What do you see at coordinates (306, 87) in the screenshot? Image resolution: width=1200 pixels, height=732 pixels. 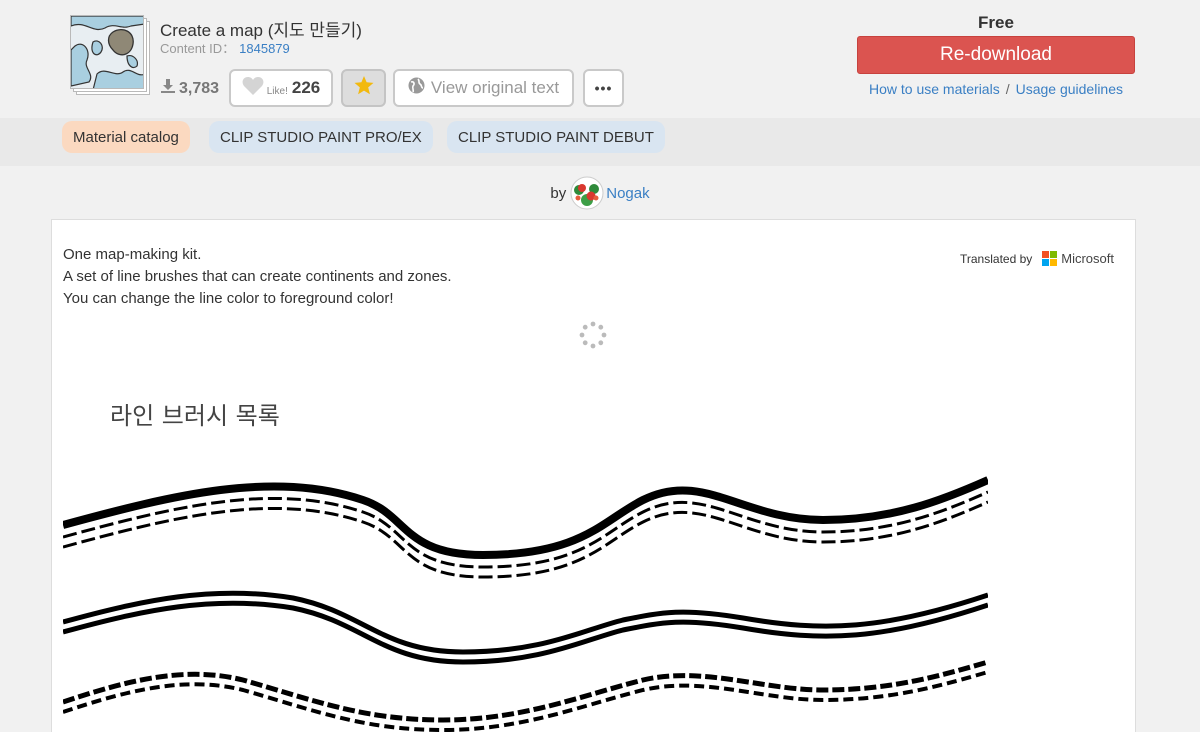 I see `like-count: 226` at bounding box center [306, 87].